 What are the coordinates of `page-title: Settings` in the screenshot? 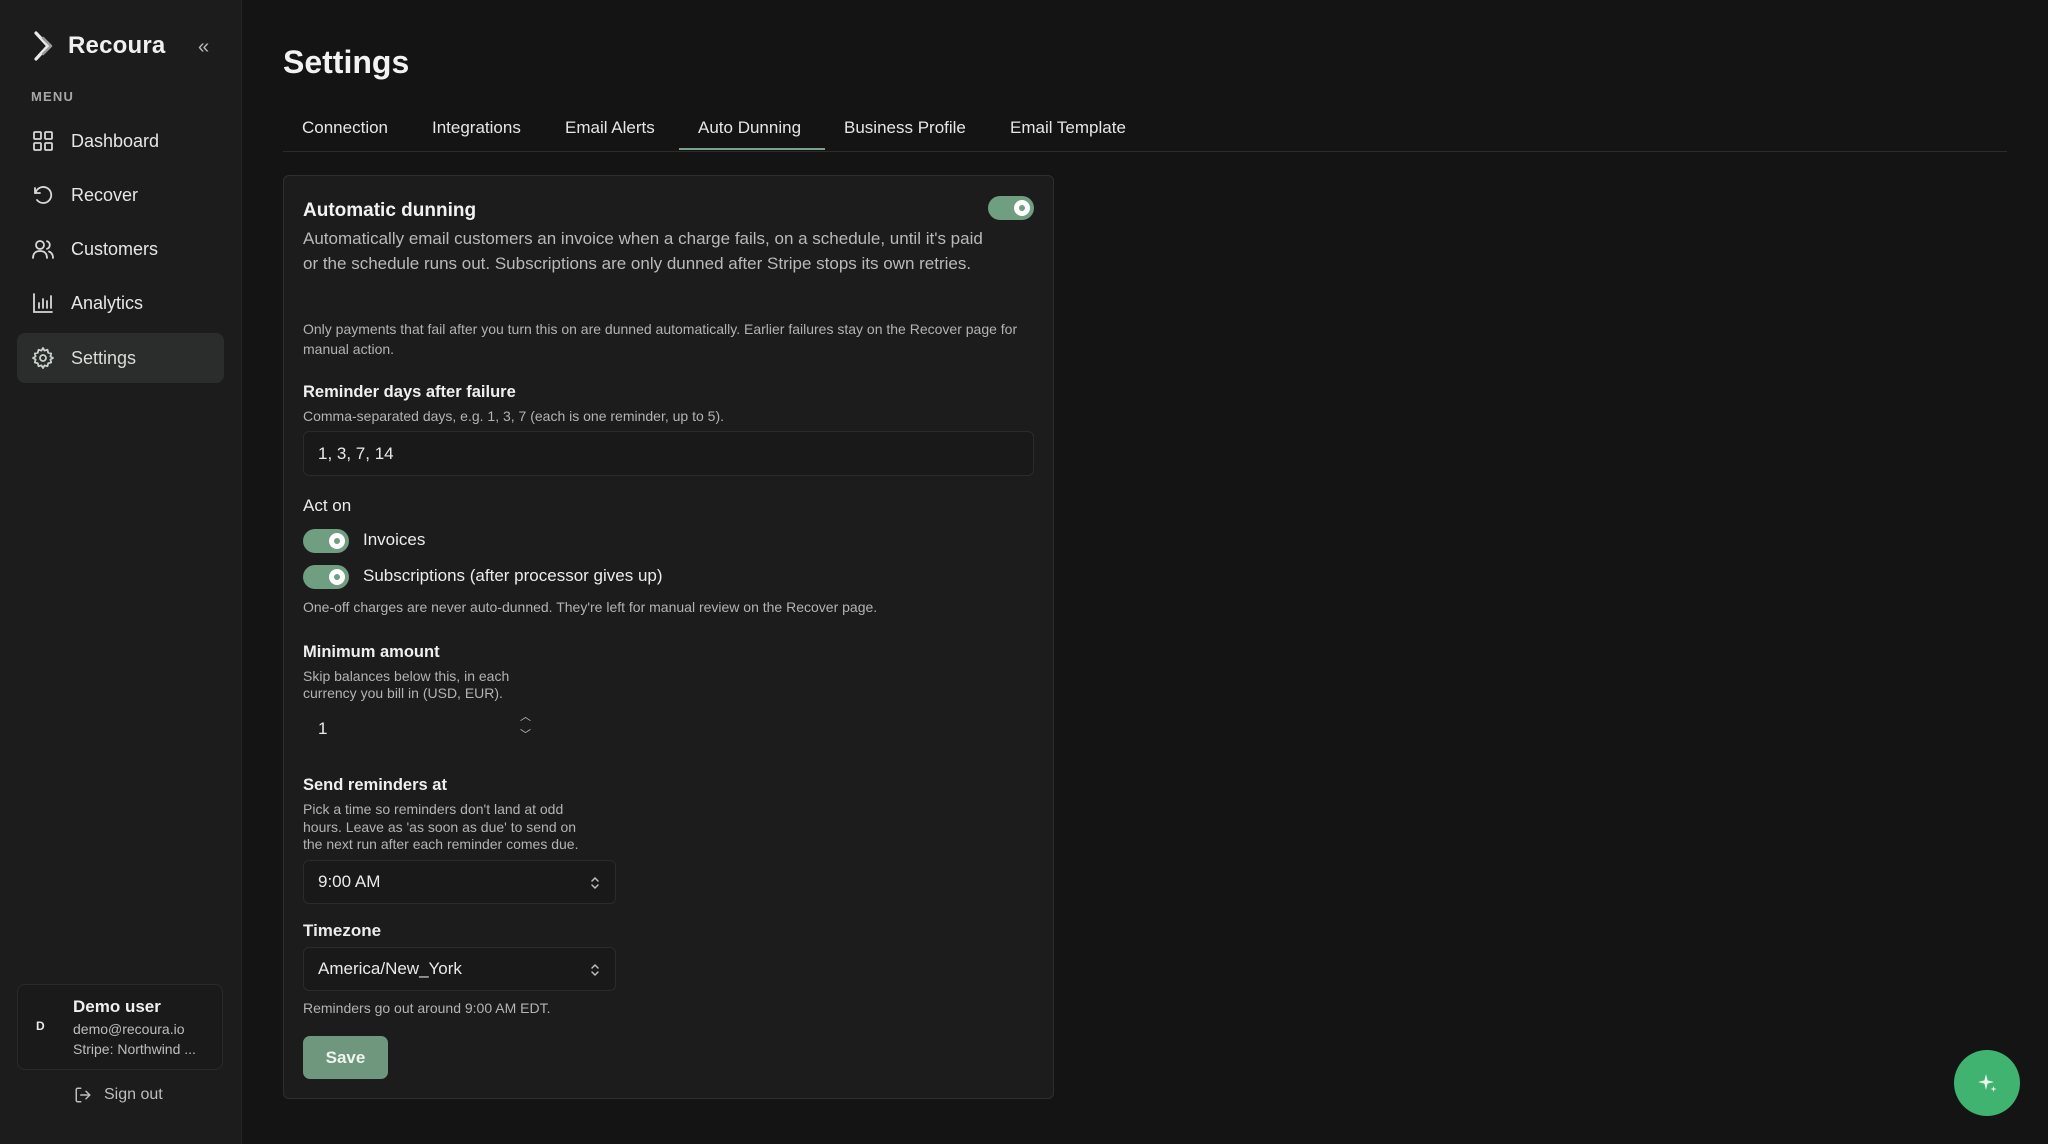 It's located at (346, 62).